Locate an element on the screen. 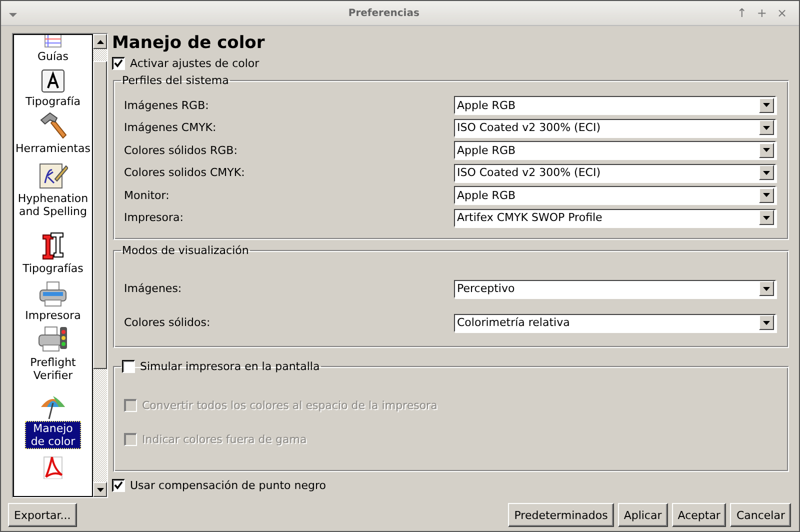  field-label: Colores sólidos RGB: is located at coordinates (181, 150).